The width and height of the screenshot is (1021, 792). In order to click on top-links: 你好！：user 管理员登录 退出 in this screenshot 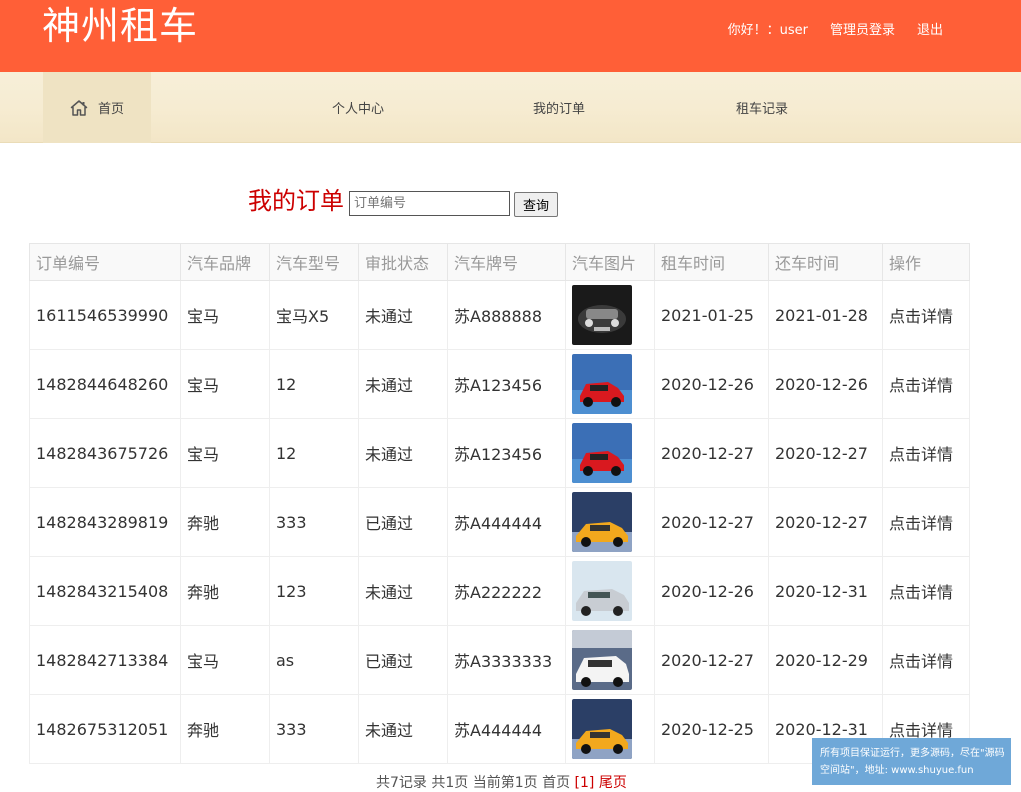, I will do `click(835, 28)`.